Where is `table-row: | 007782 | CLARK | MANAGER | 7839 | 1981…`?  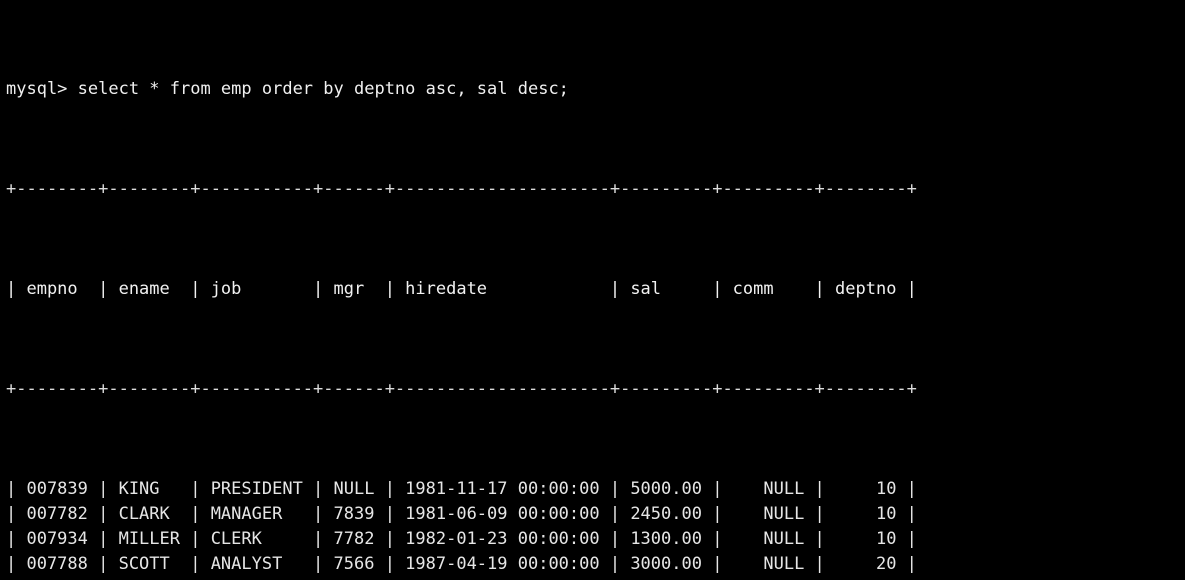 table-row: | 007782 | CLARK | MANAGER | 7839 | 1981… is located at coordinates (461, 514).